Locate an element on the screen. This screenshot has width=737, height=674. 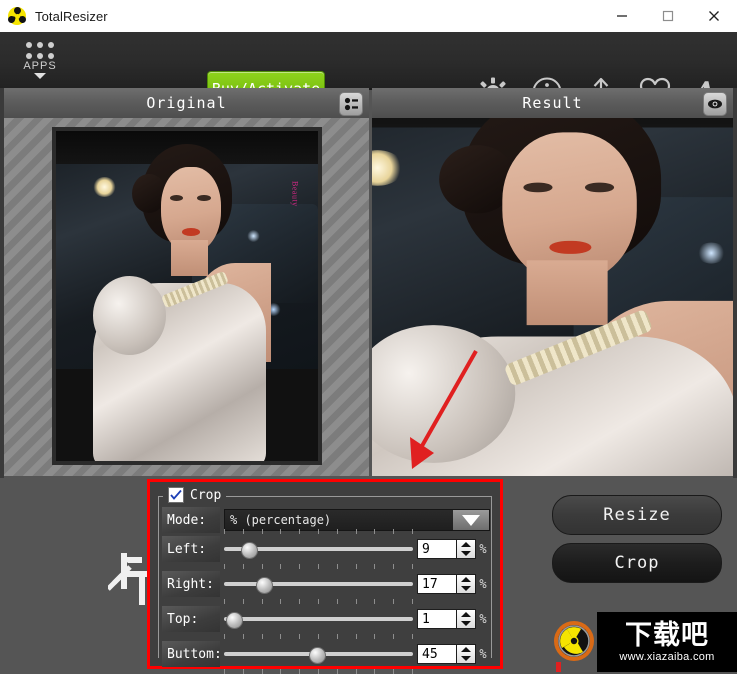
result-panel-title: Result is located at coordinates (552, 103).